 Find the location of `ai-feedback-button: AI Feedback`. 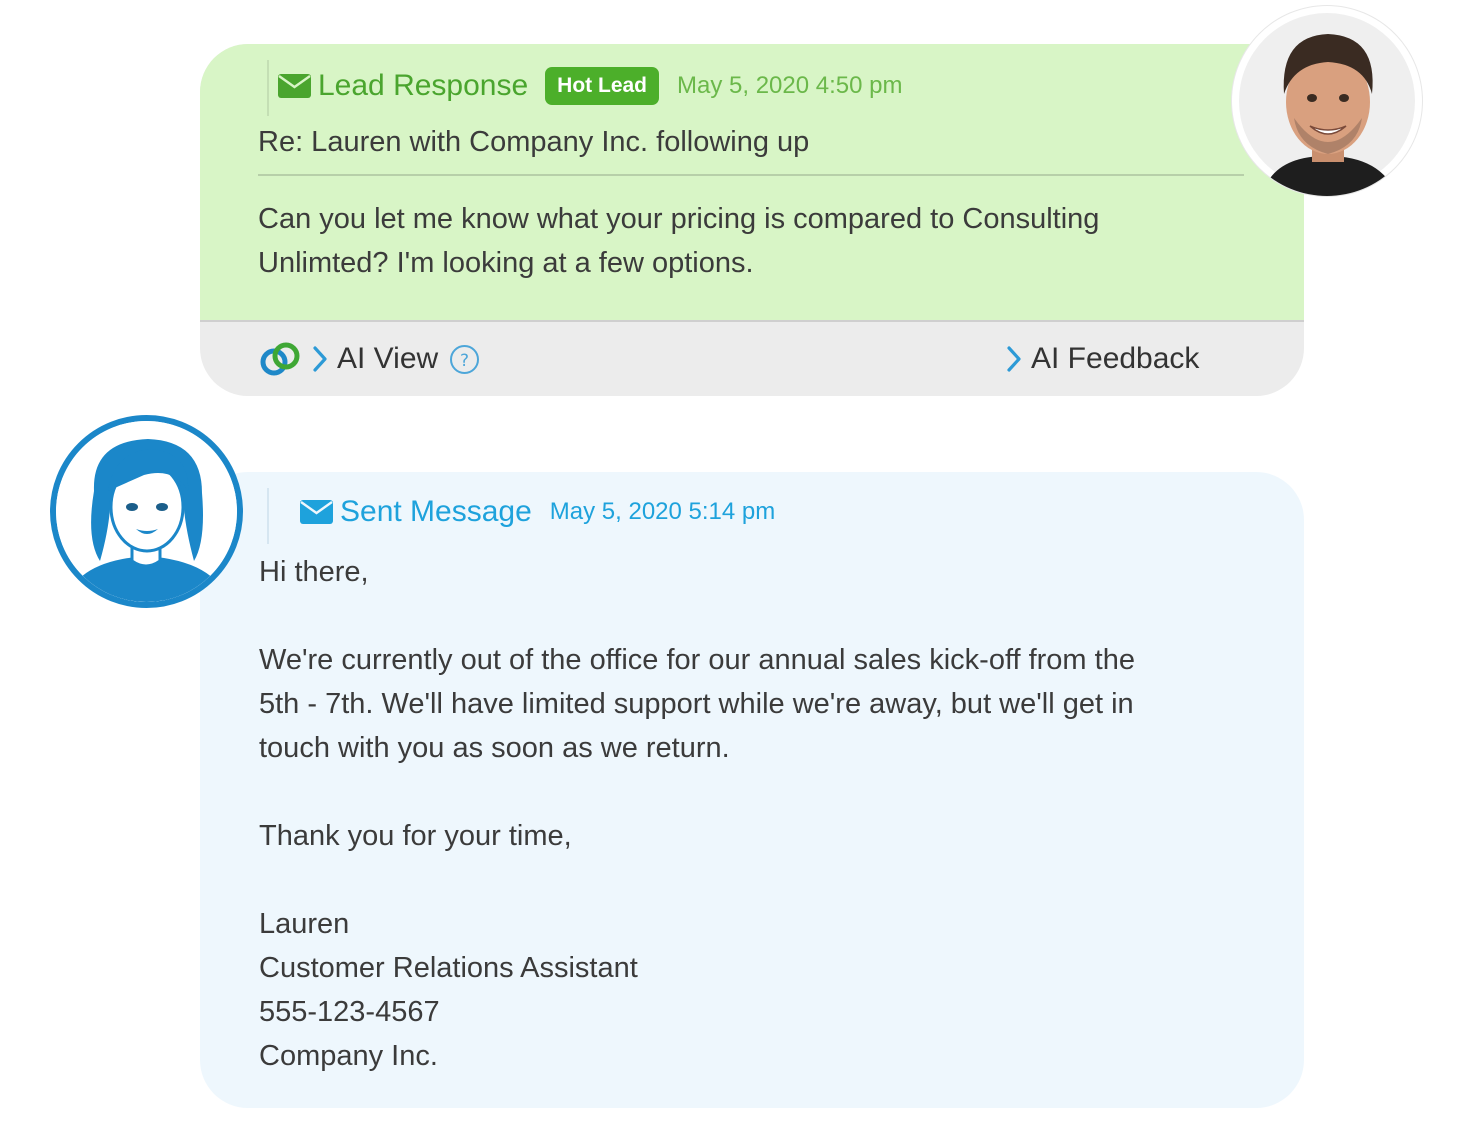

ai-feedback-button: AI Feedback is located at coordinates (1102, 359).